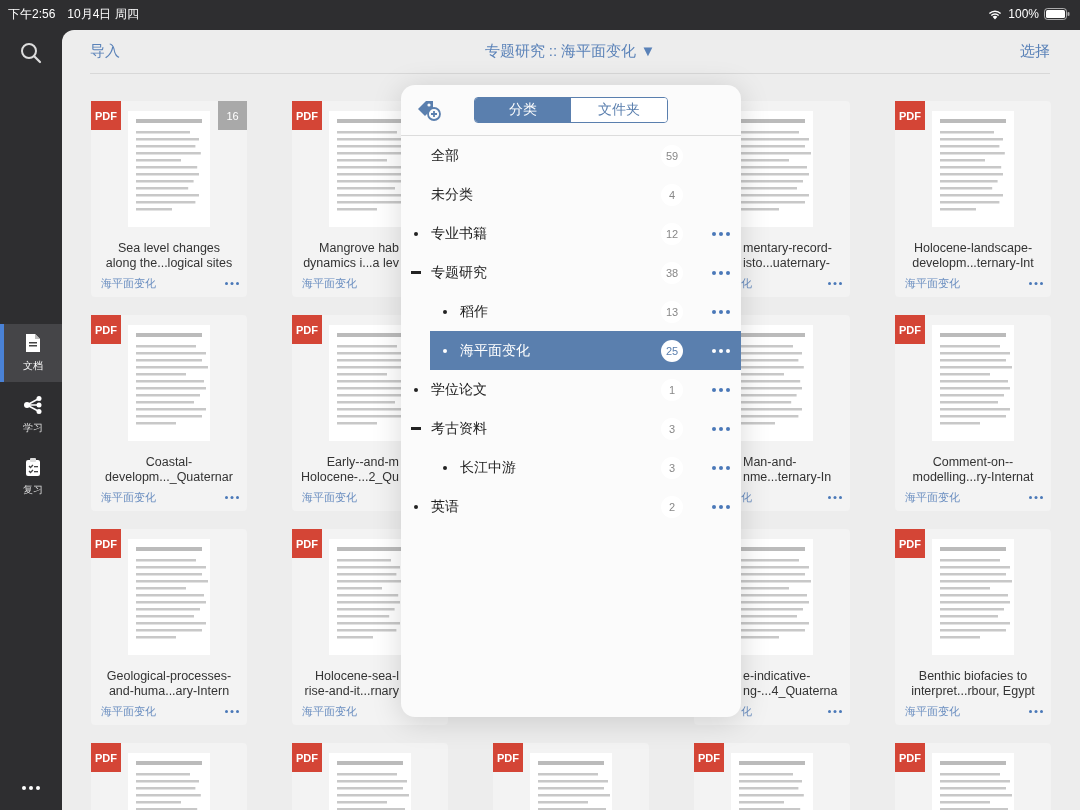 The image size is (1080, 810). What do you see at coordinates (672, 311) in the screenshot?
I see `item-count: 13` at bounding box center [672, 311].